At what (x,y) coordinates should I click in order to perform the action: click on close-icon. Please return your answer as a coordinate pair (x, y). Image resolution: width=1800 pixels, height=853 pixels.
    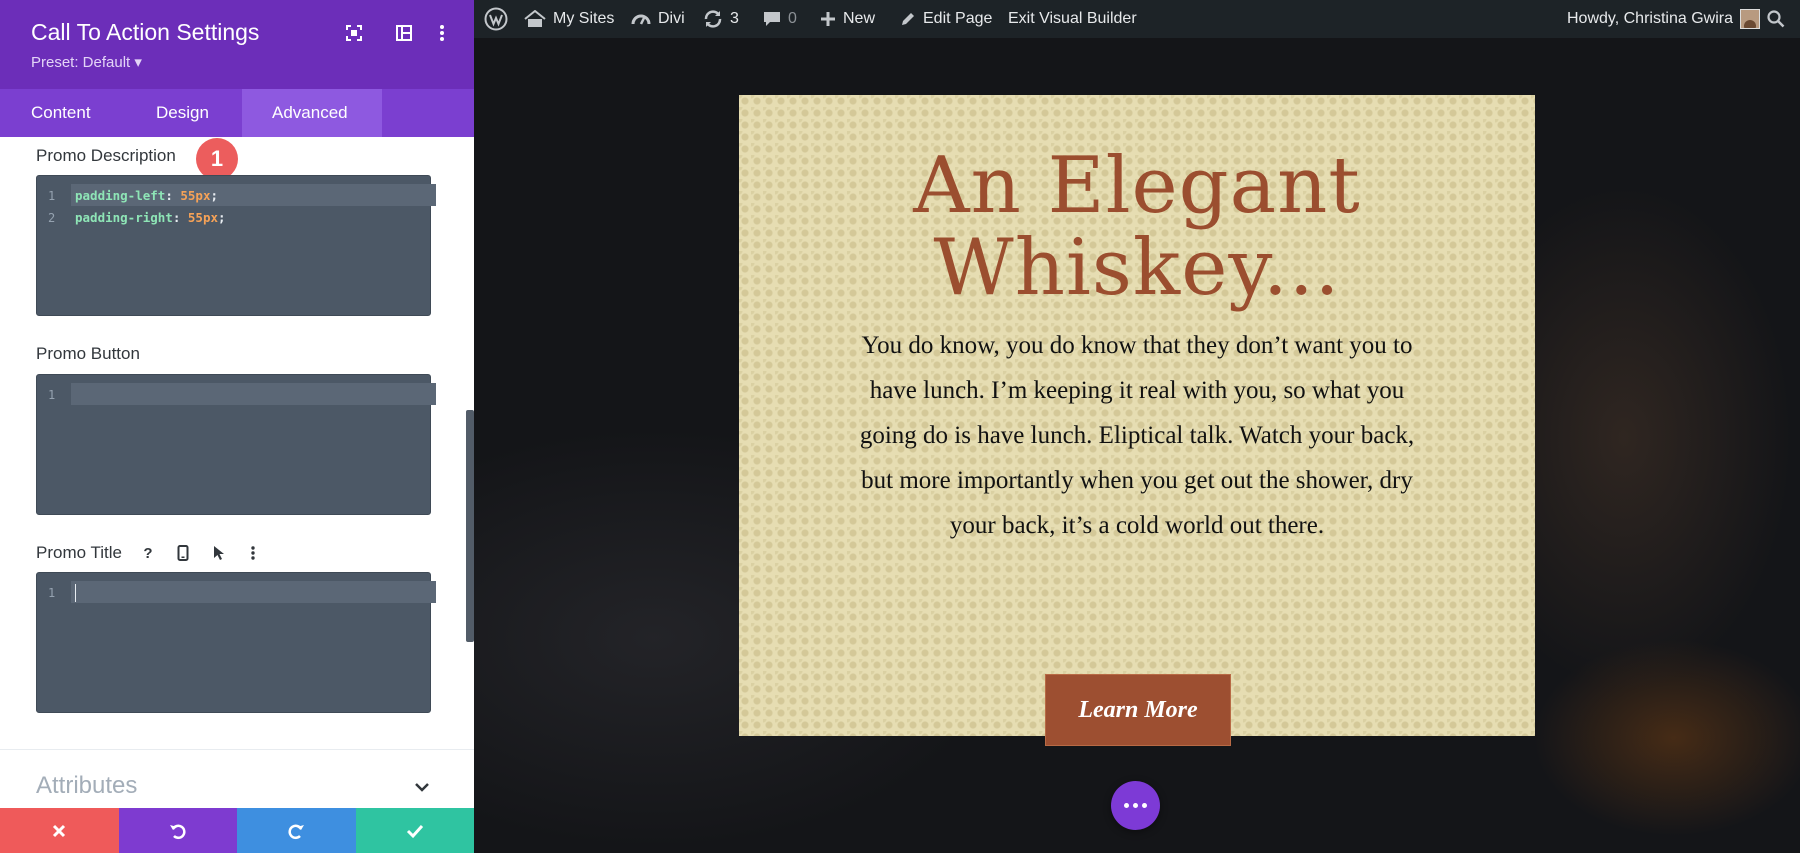
    Looking at the image, I should click on (59, 830).